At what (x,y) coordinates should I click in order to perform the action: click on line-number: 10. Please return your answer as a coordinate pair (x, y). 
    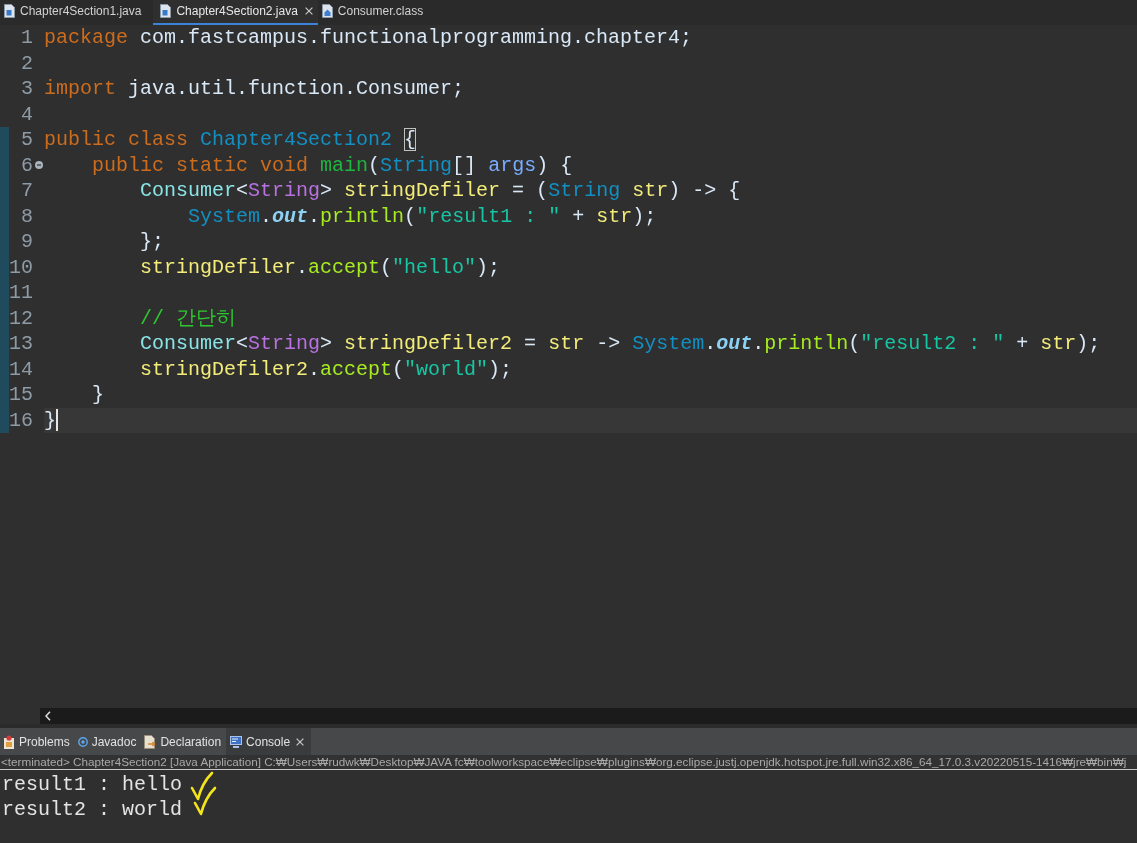
    Looking at the image, I should click on (21, 267).